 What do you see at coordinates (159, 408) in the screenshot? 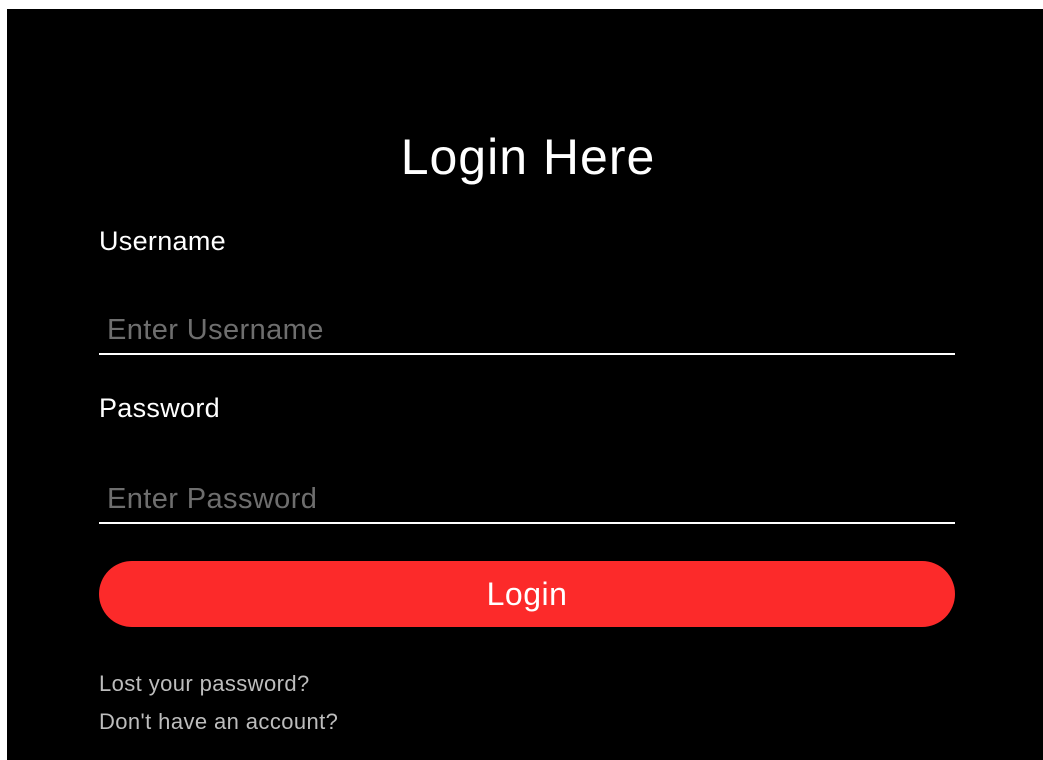
I see `password-label: Password` at bounding box center [159, 408].